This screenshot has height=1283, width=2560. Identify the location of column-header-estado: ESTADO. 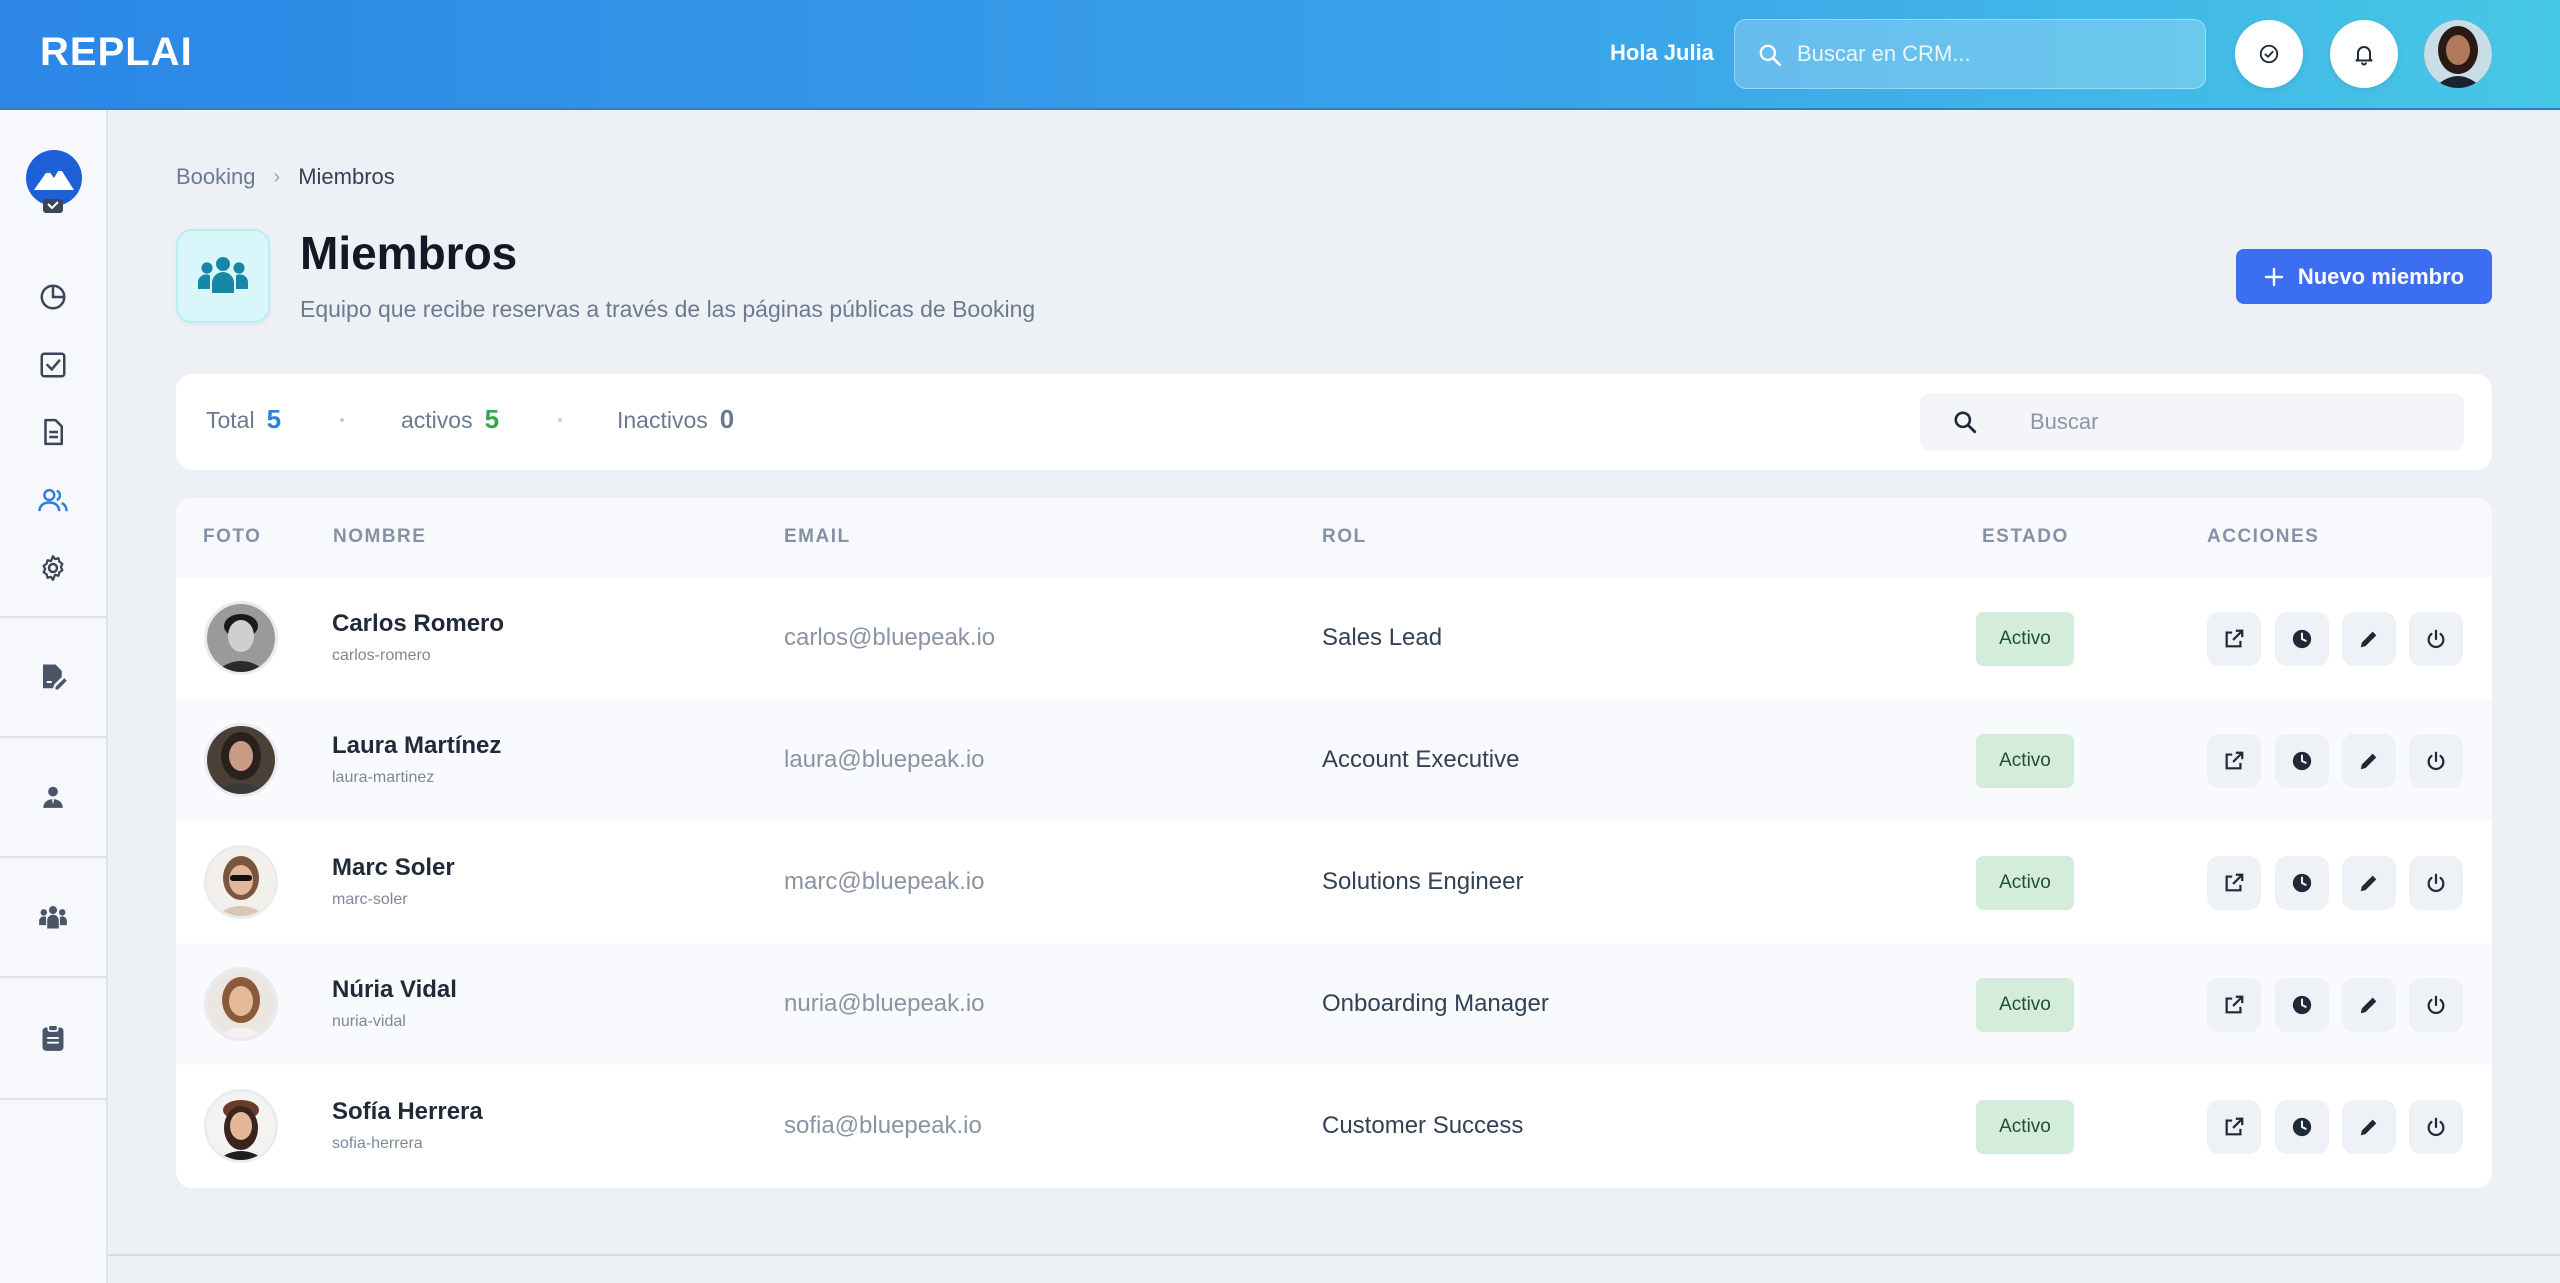
(2025, 537).